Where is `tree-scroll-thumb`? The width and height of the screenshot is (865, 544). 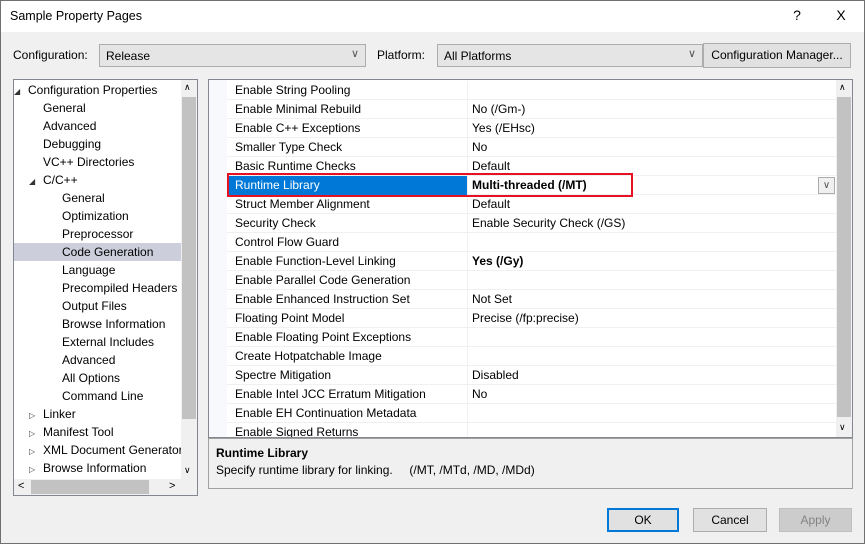 tree-scroll-thumb is located at coordinates (189, 258).